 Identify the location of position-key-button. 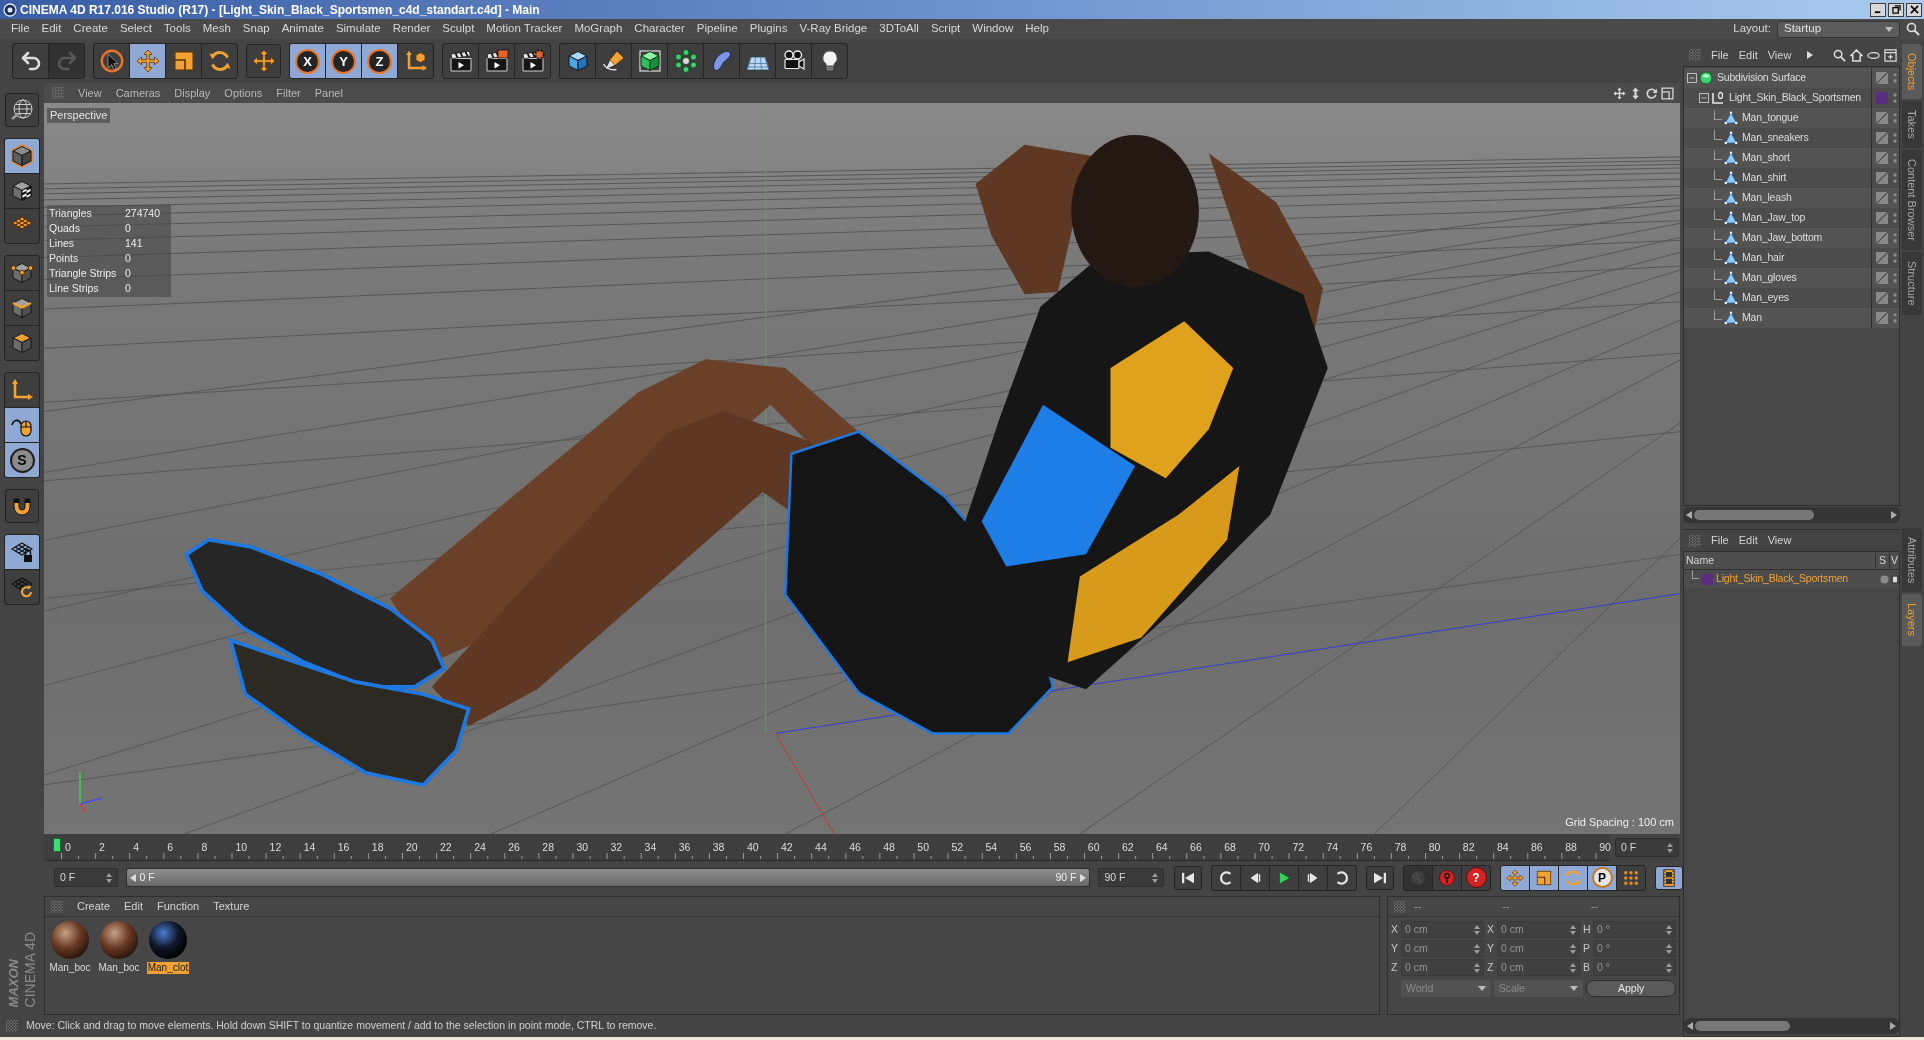
(1515, 877).